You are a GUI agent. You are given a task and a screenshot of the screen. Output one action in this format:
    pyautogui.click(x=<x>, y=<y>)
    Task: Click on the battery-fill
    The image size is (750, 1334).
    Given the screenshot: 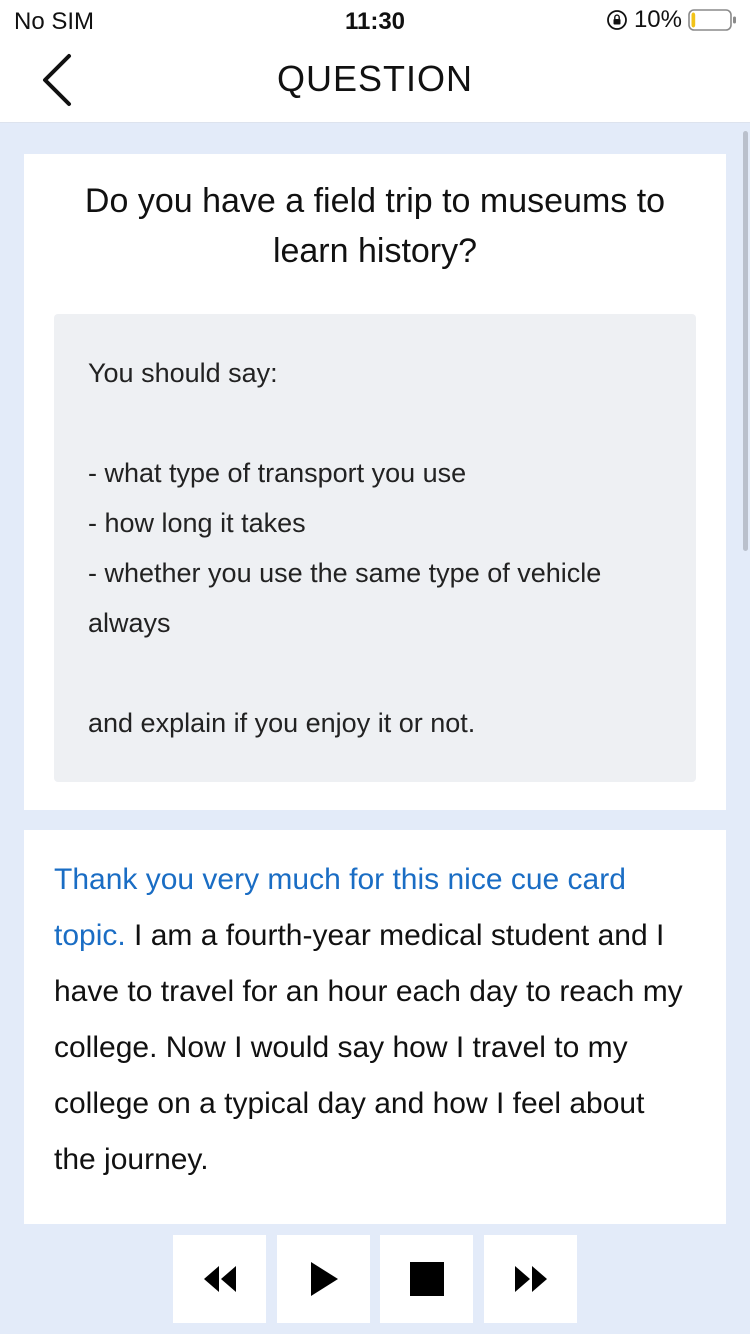 What is the action you would take?
    pyautogui.click(x=693, y=20)
    